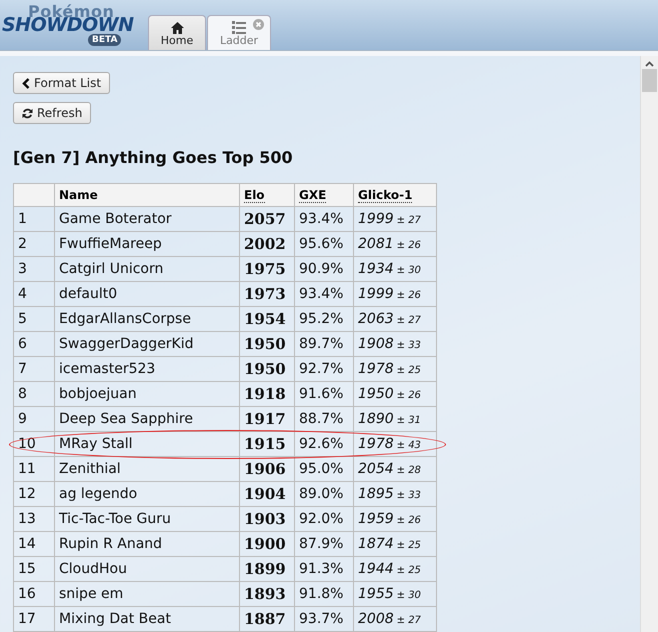 The width and height of the screenshot is (658, 632). I want to click on elo-cell: 1918, so click(267, 394).